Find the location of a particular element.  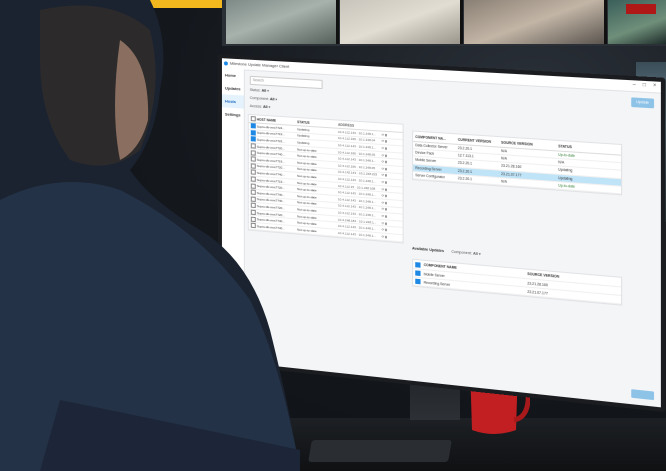

maximize-icon: □ is located at coordinates (644, 85).